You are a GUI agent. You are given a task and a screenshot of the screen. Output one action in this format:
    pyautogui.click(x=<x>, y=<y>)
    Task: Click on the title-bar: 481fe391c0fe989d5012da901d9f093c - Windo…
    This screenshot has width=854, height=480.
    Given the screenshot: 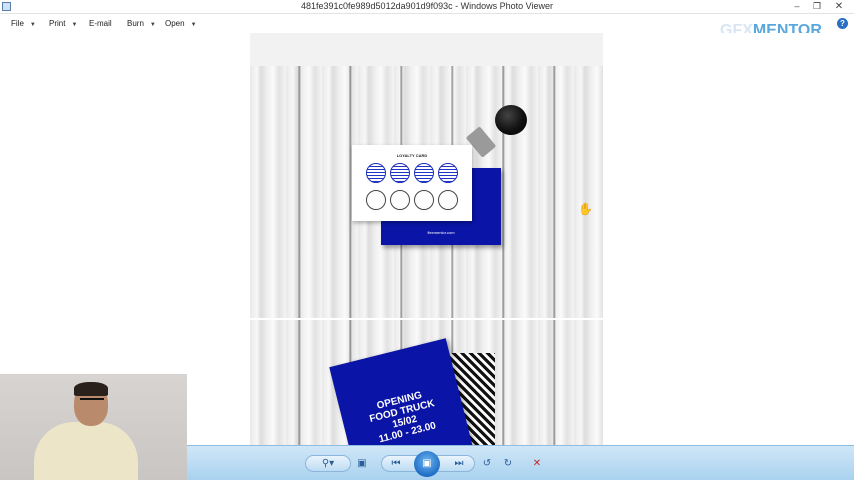 What is the action you would take?
    pyautogui.click(x=427, y=7)
    